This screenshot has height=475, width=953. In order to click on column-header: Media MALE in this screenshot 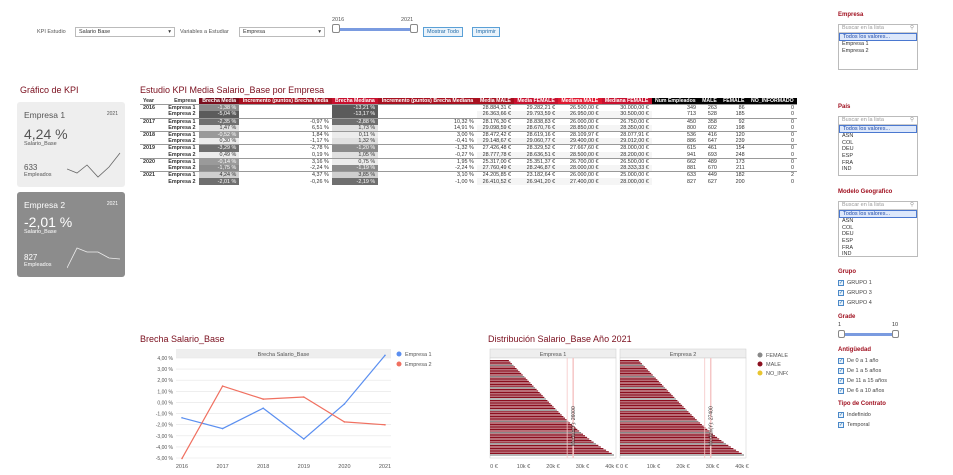, I will do `click(495, 101)`.